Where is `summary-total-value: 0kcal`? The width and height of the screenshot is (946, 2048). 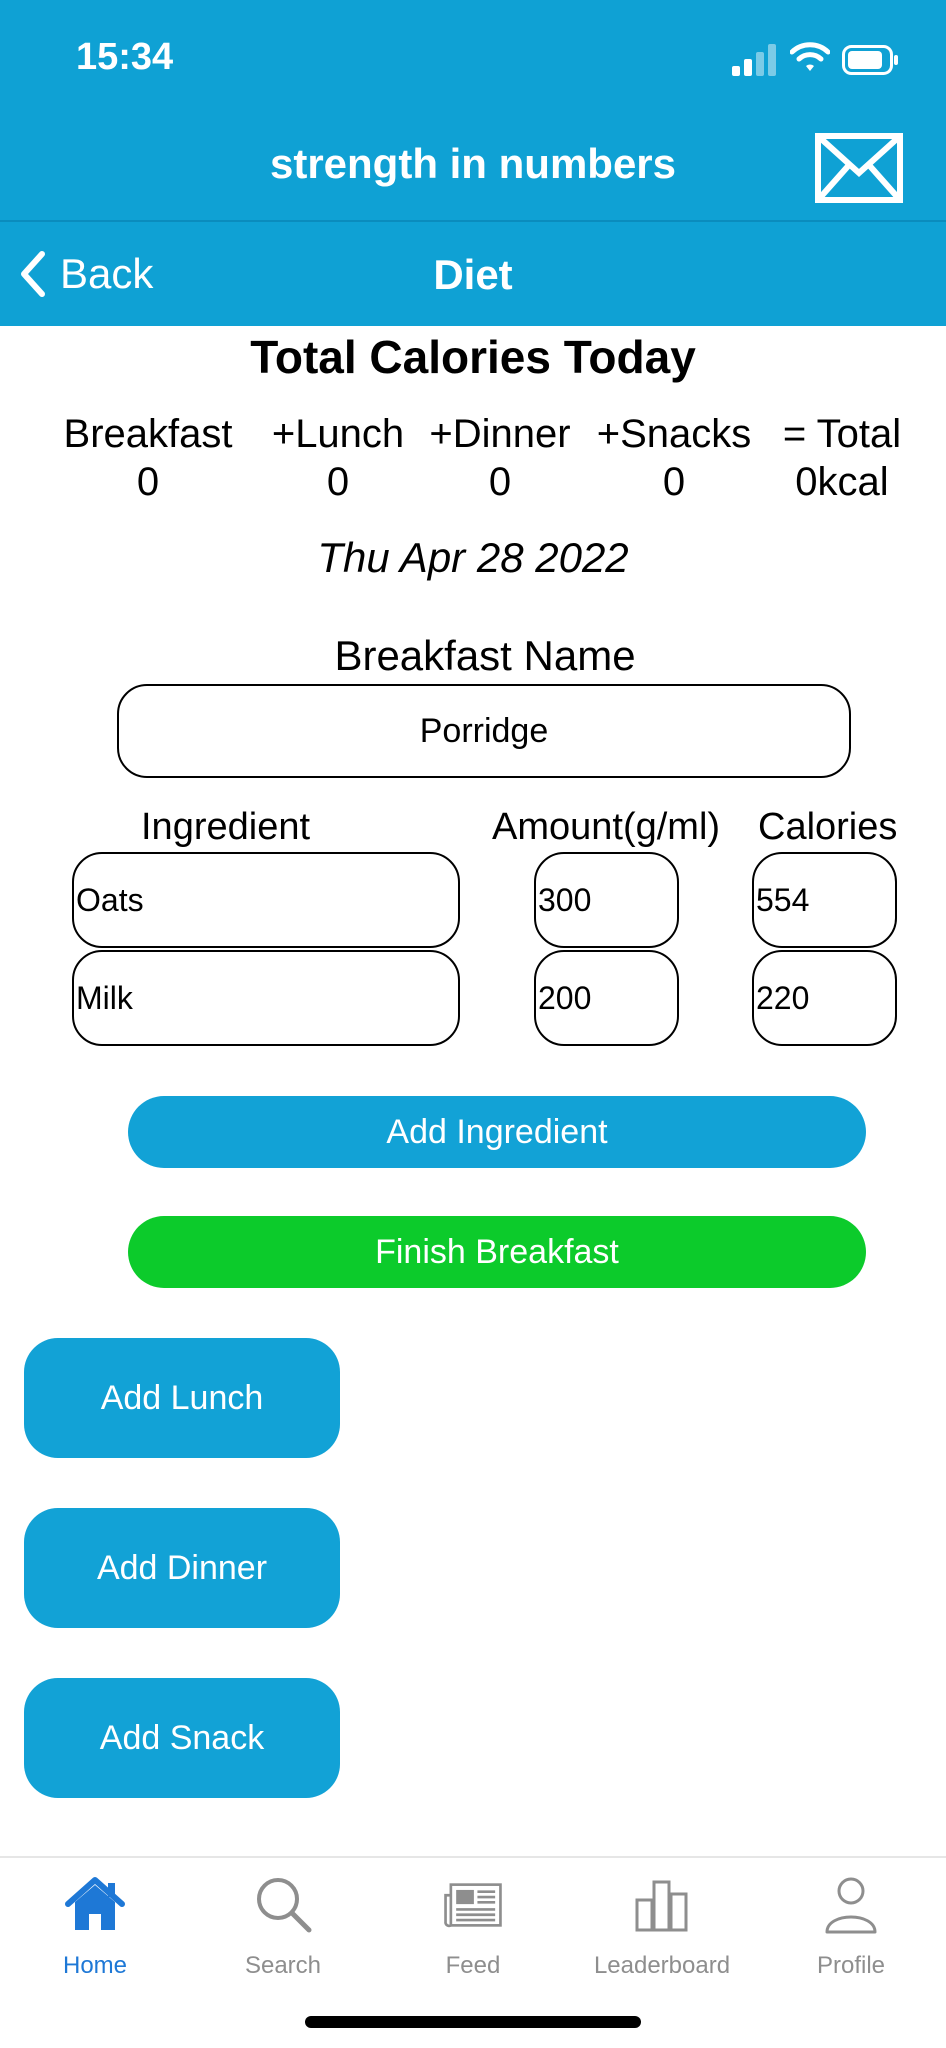 summary-total-value: 0kcal is located at coordinates (842, 482).